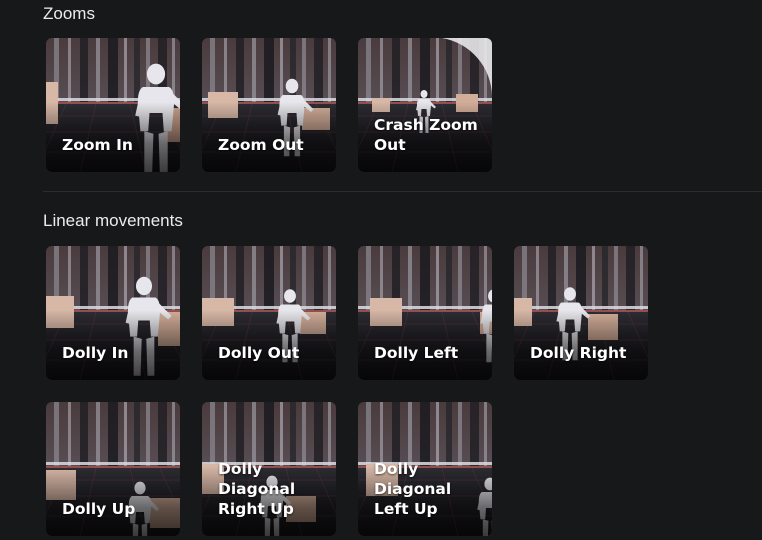 This screenshot has height=540, width=762. What do you see at coordinates (95, 353) in the screenshot?
I see `tile-label: Dolly In` at bounding box center [95, 353].